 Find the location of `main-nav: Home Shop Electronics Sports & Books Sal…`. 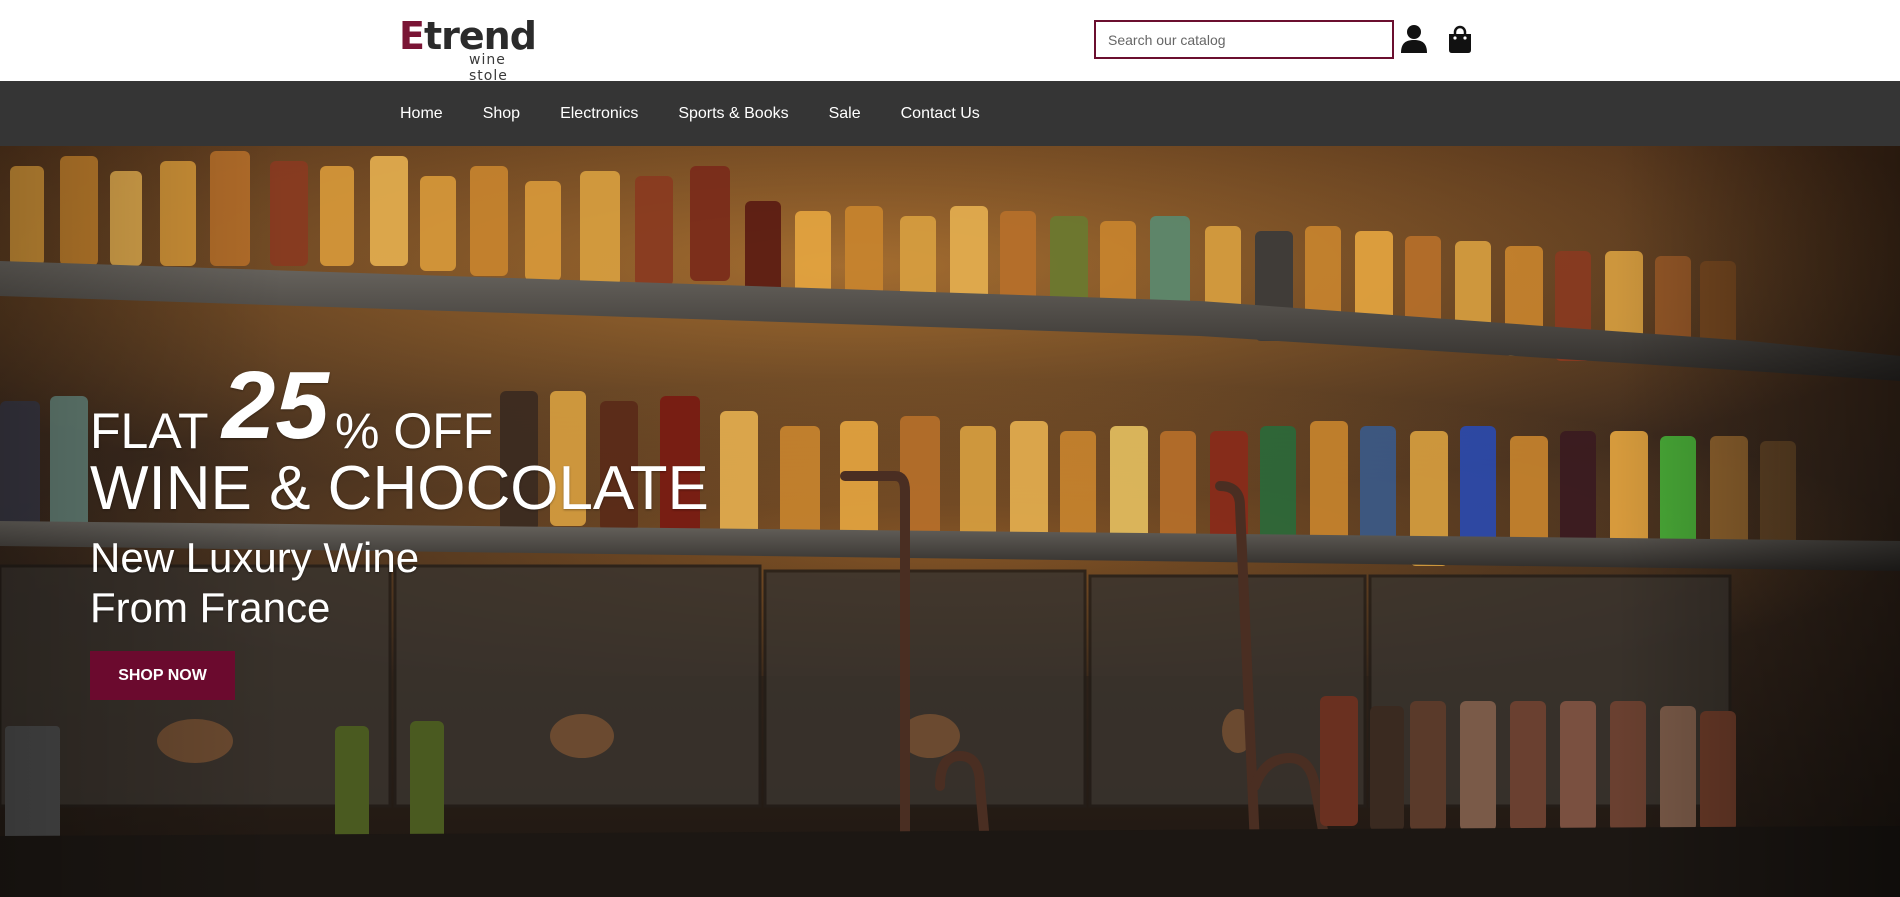

main-nav: Home Shop Electronics Sports & Books Sal… is located at coordinates (950, 113).